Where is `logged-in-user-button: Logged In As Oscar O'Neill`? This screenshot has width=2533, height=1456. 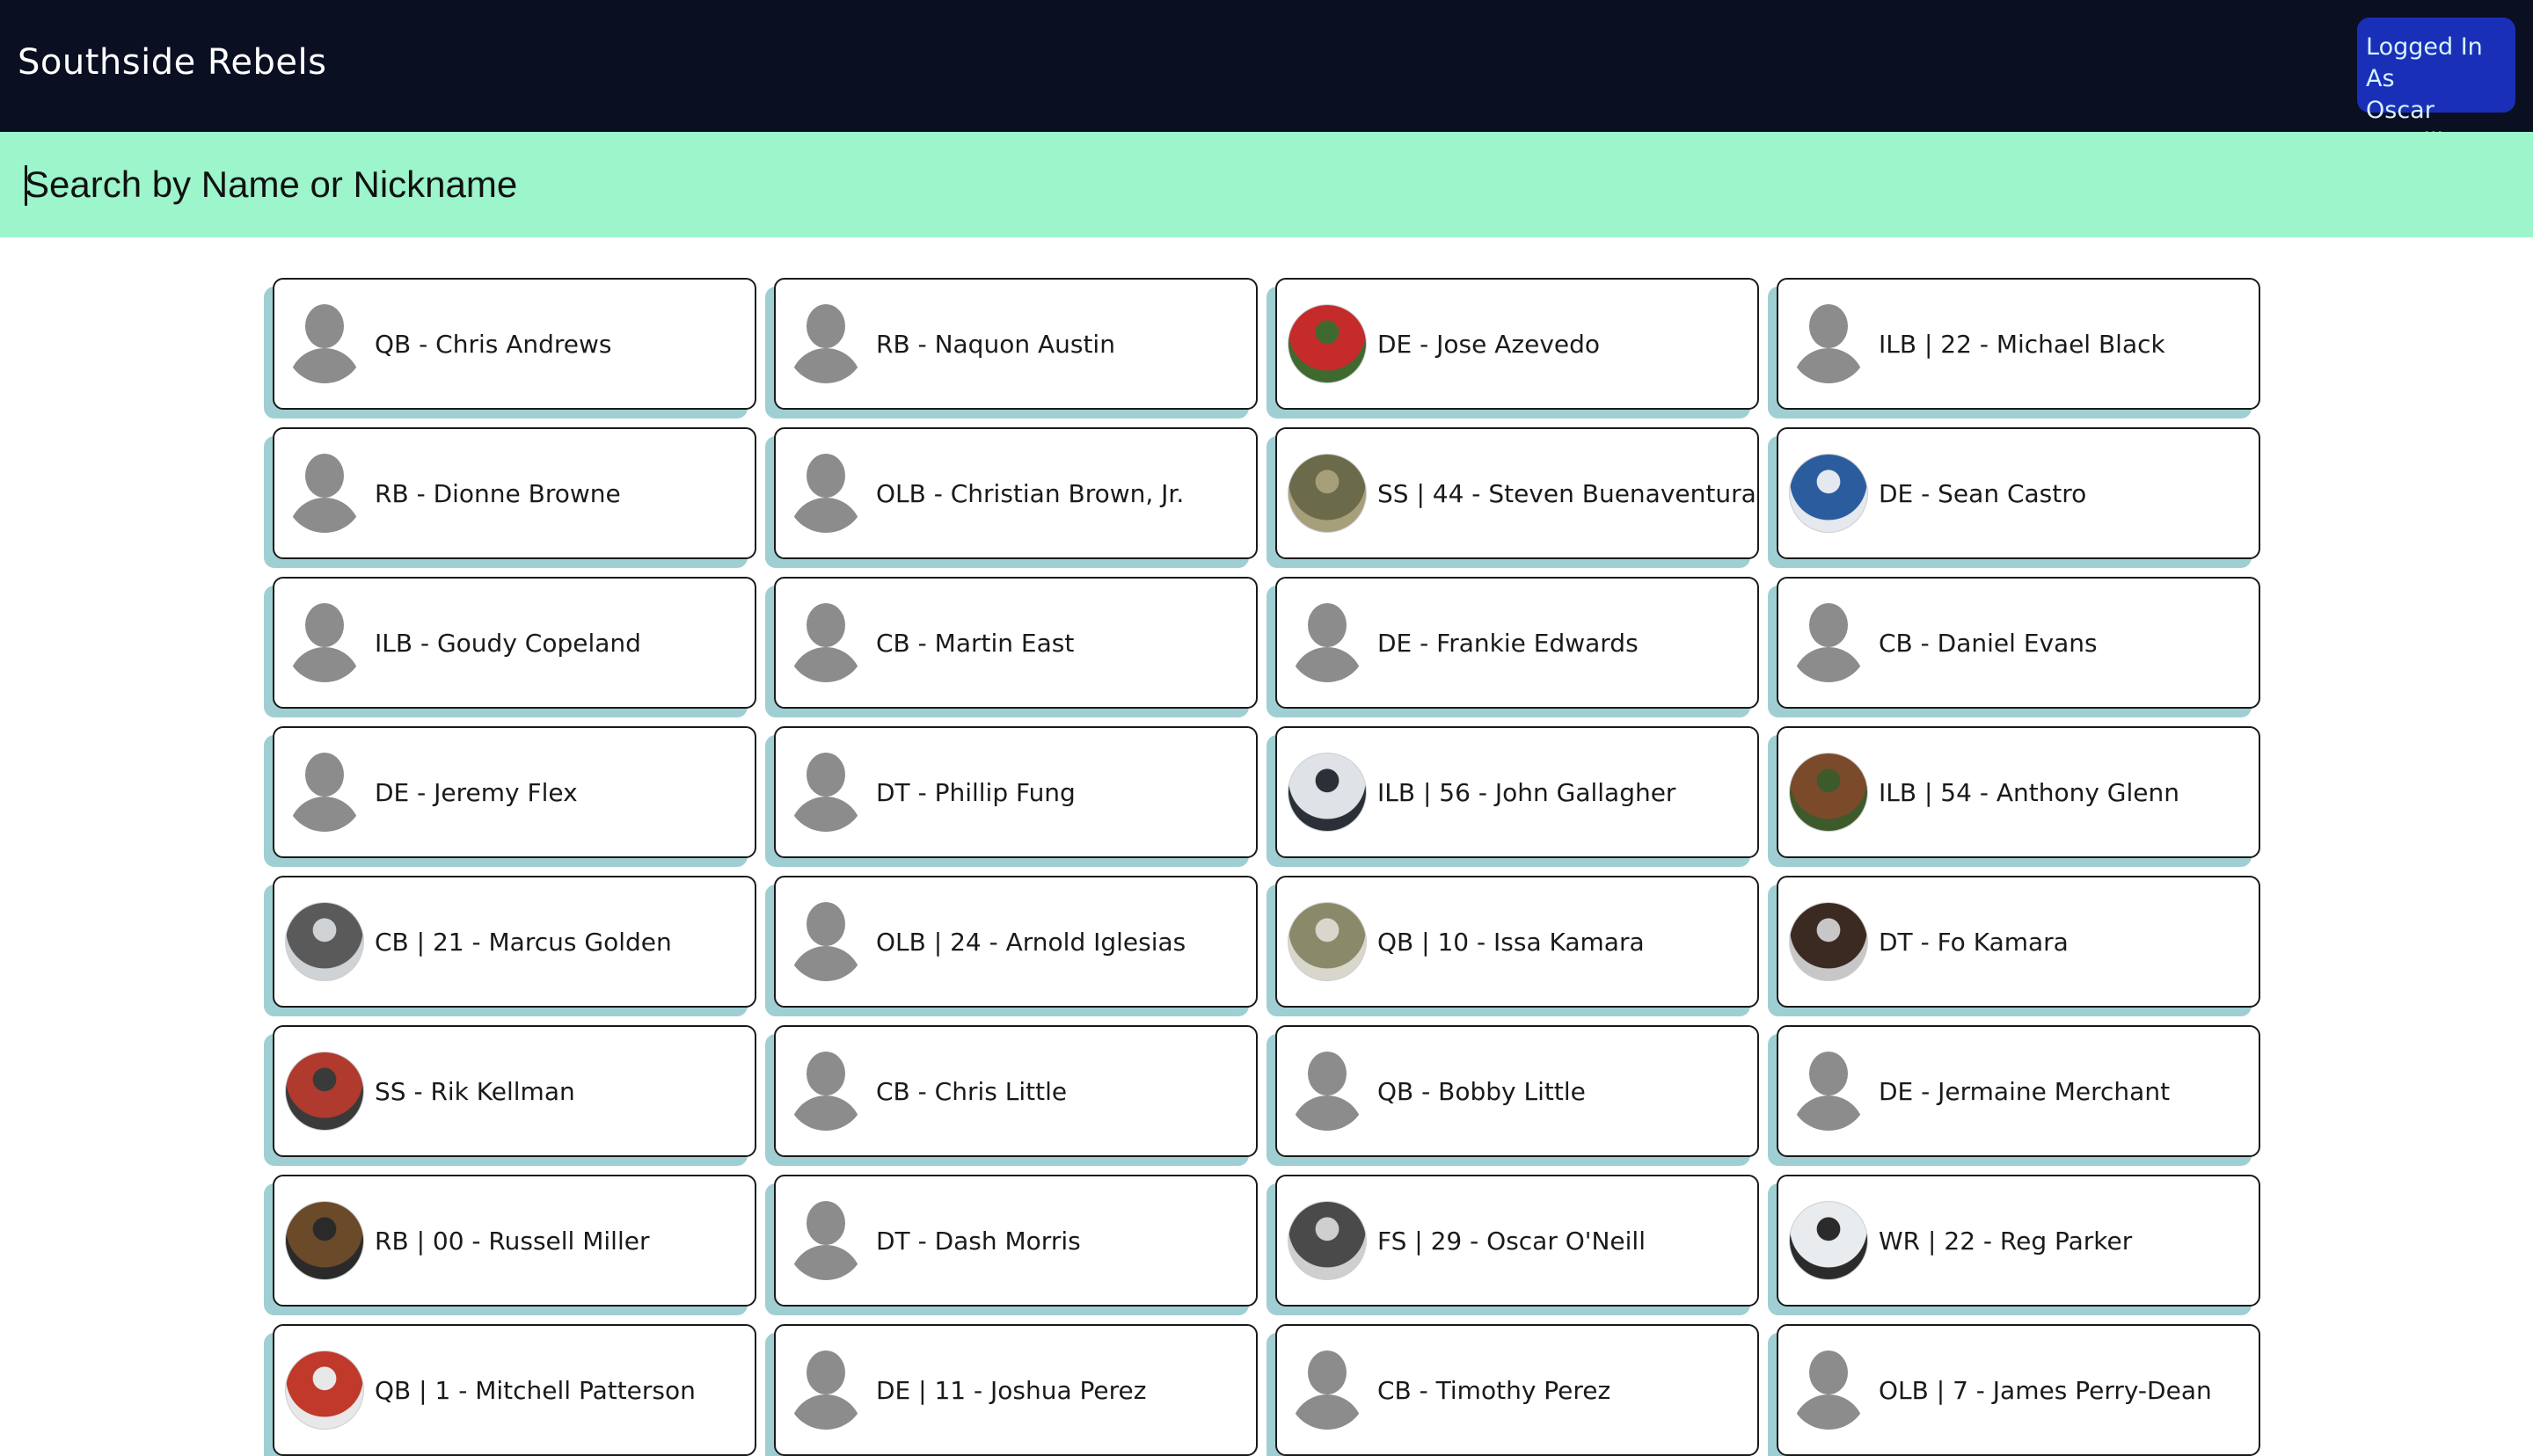 logged-in-user-button: Logged In As Oscar O'Neill is located at coordinates (2436, 87).